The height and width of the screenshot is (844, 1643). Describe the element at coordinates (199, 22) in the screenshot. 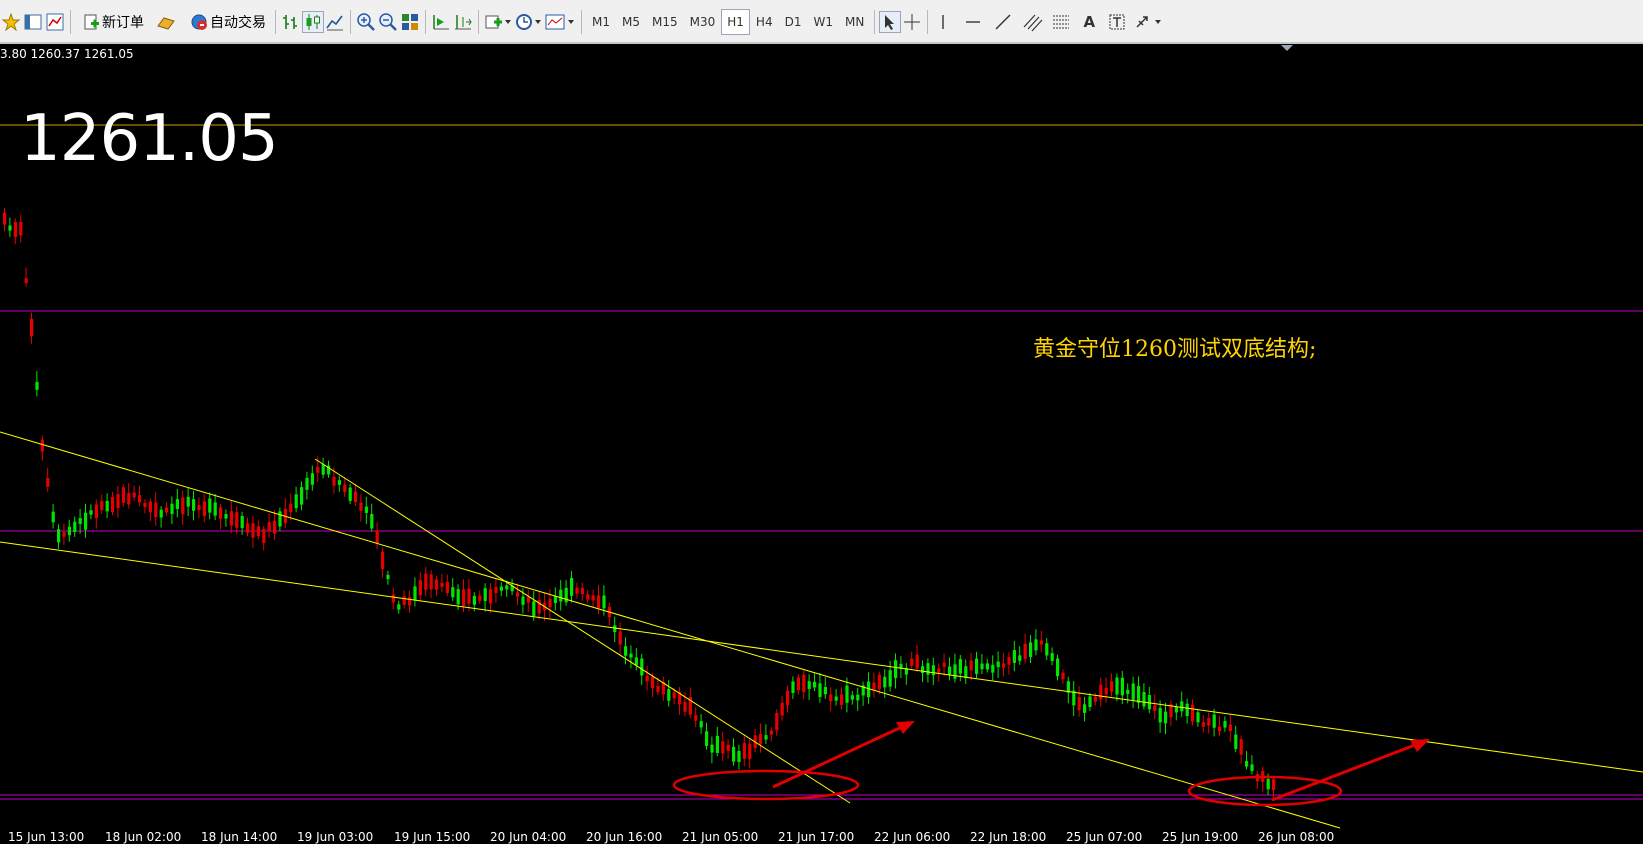

I see `auto-trading-icon` at that location.